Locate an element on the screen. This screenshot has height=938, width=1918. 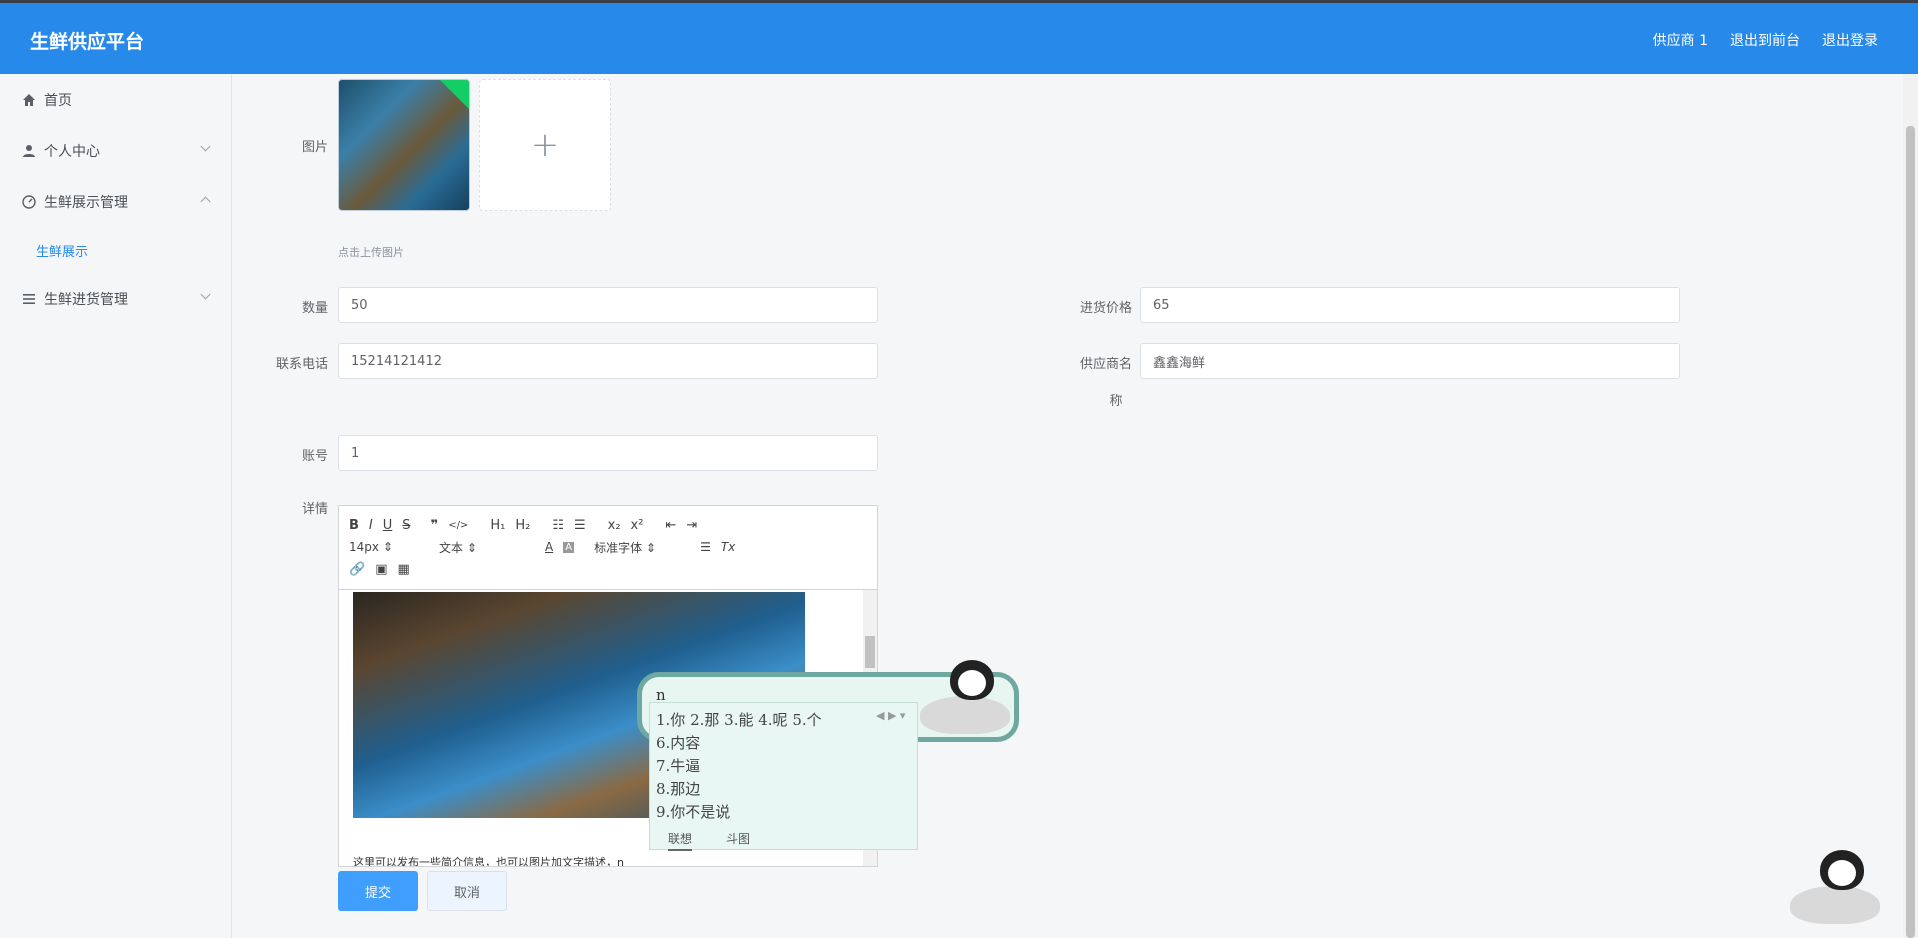
sidebar-subitem-display: 生鲜展示 is located at coordinates (115, 250).